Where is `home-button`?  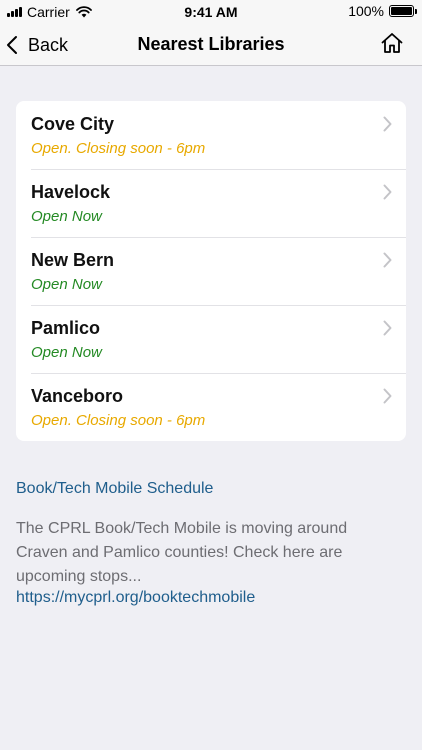
home-button is located at coordinates (392, 45).